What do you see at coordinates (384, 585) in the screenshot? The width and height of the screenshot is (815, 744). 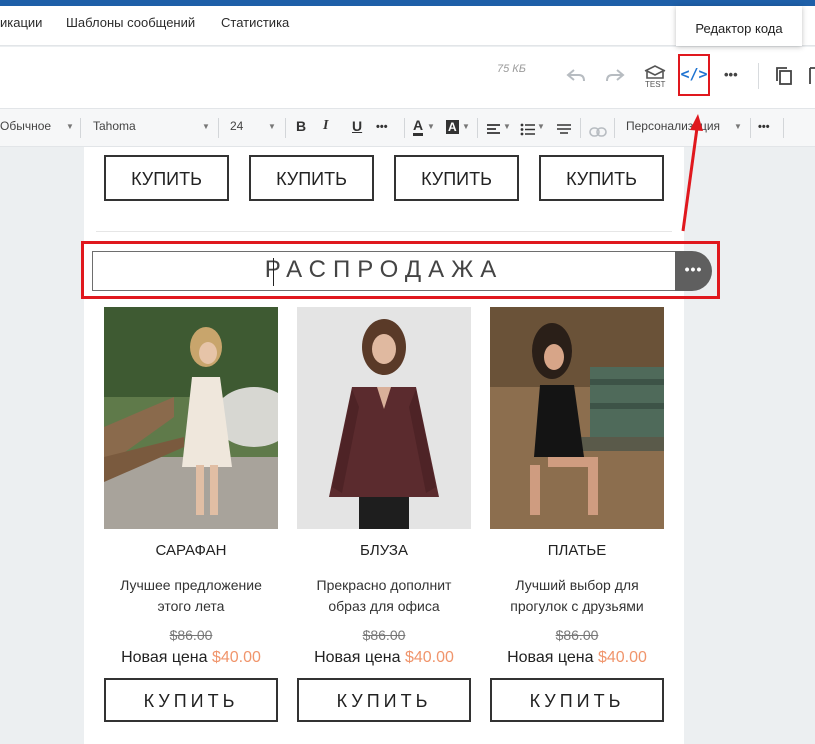 I see `description-line: Прекрасно дополнит` at bounding box center [384, 585].